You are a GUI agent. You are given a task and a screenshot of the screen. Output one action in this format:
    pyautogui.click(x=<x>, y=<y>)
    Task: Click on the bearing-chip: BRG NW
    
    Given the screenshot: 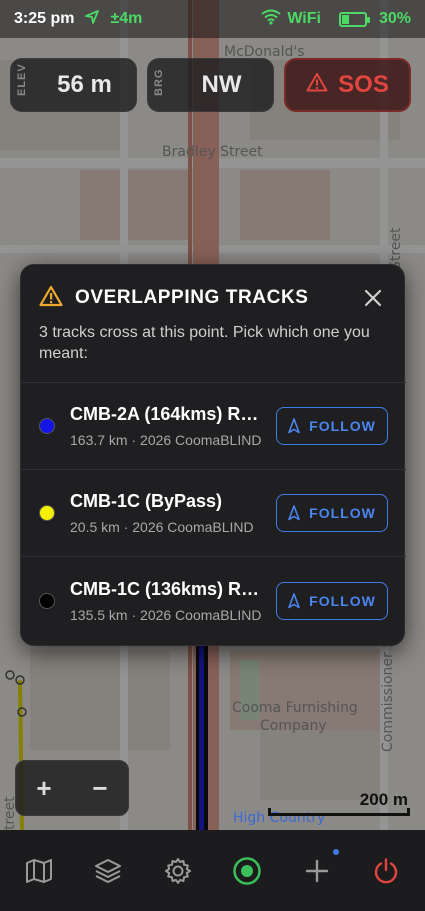 What is the action you would take?
    pyautogui.click(x=210, y=85)
    